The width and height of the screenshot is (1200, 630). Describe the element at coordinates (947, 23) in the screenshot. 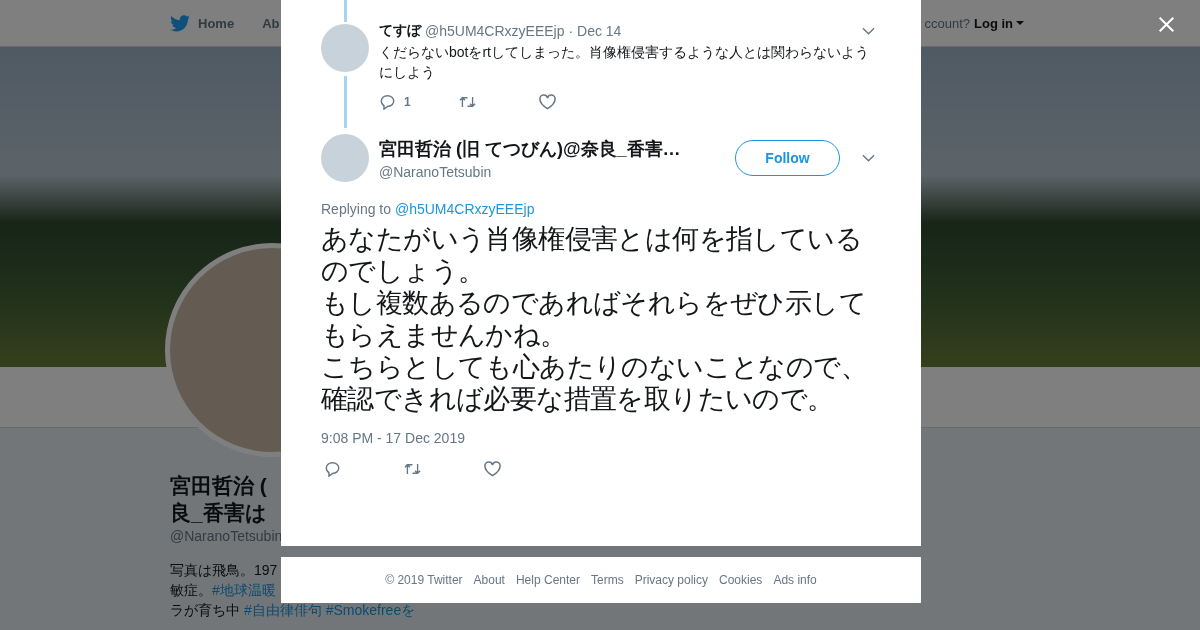

I see `account-prompt: ccount?` at that location.